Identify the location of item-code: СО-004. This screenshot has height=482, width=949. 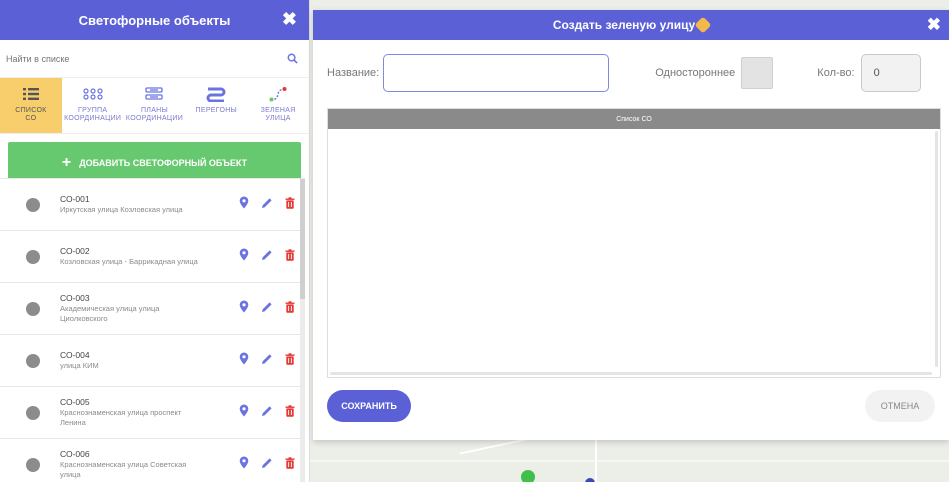
(75, 355).